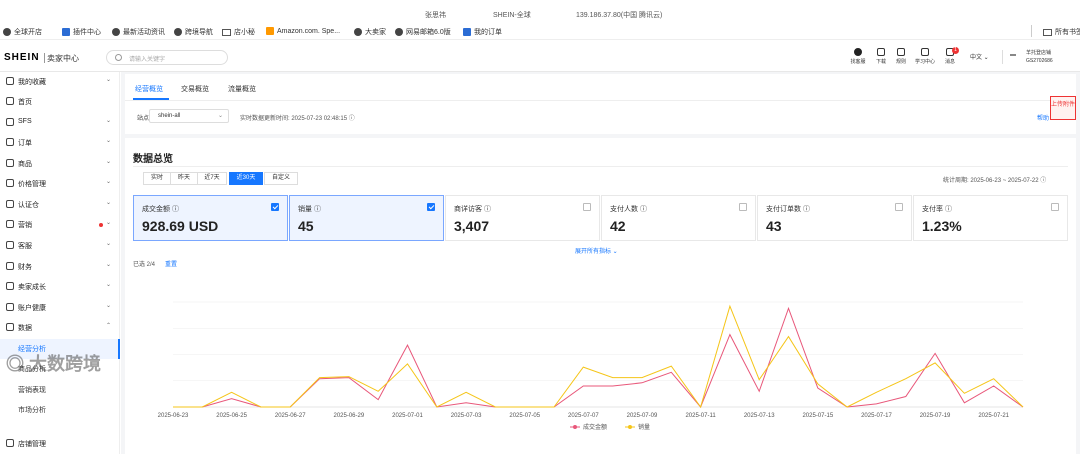 The image size is (1080, 454). Describe the element at coordinates (66, 32) in the screenshot. I see `plugin-icon` at that location.